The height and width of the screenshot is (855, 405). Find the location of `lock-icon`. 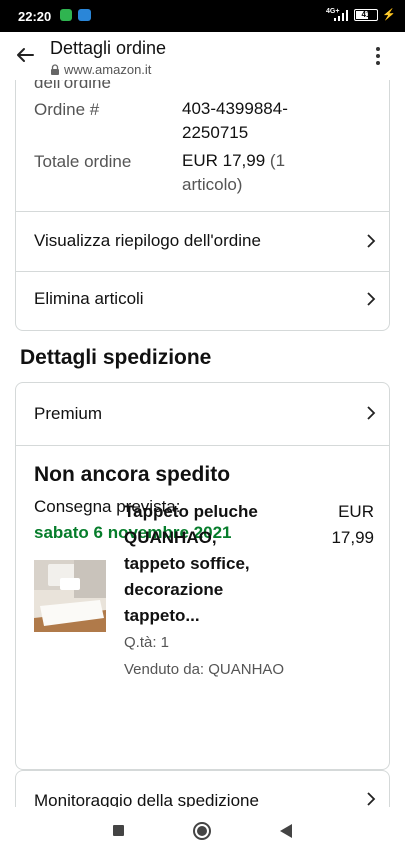

lock-icon is located at coordinates (55, 69).